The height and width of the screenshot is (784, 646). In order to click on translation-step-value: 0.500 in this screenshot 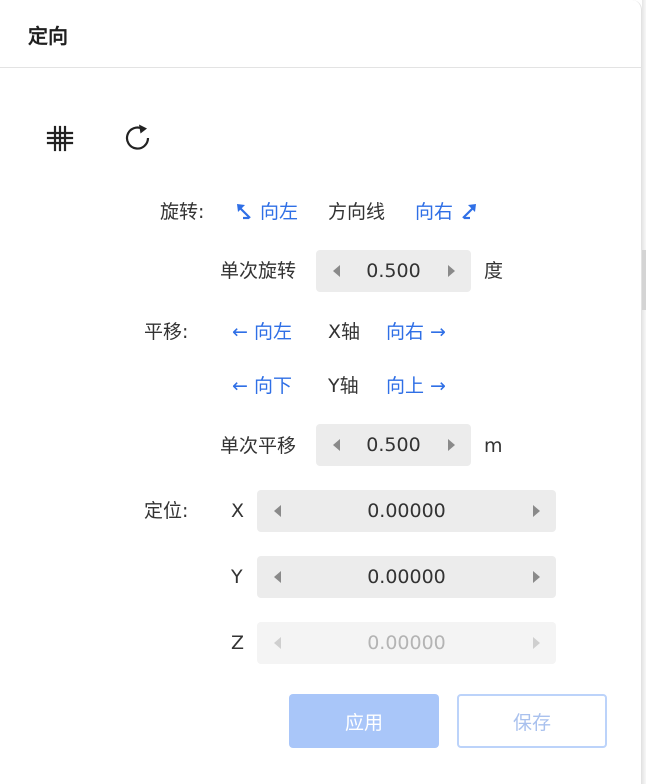, I will do `click(393, 445)`.